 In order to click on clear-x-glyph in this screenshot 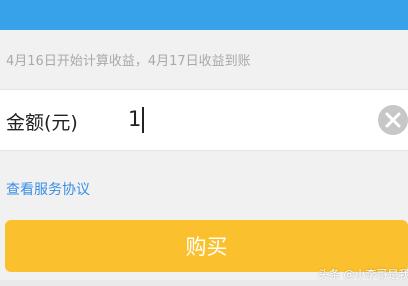, I will do `click(393, 120)`.